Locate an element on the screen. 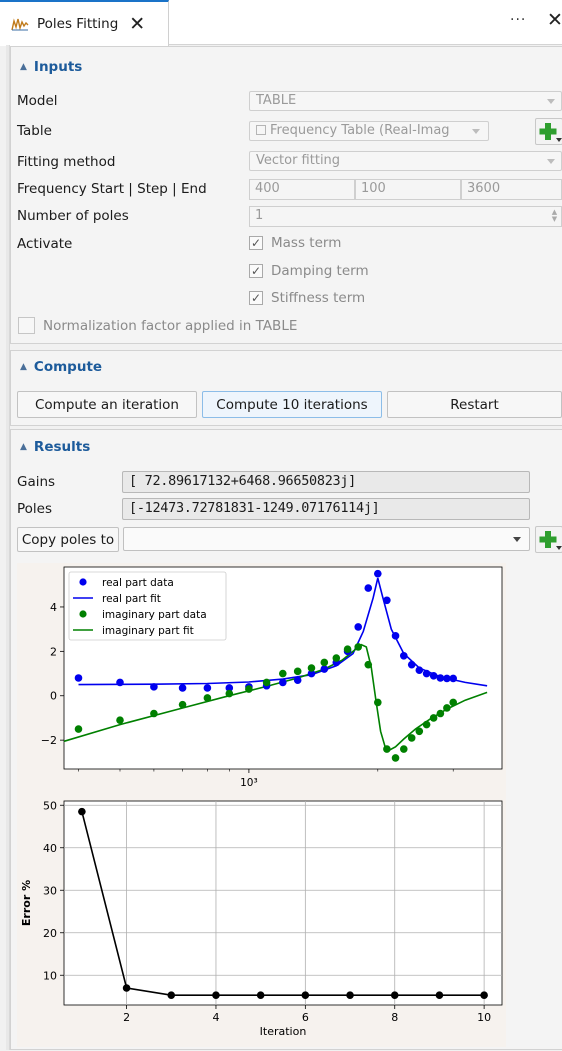 The width and height of the screenshot is (562, 1051). frequency-start-field: 400 is located at coordinates (302, 189).